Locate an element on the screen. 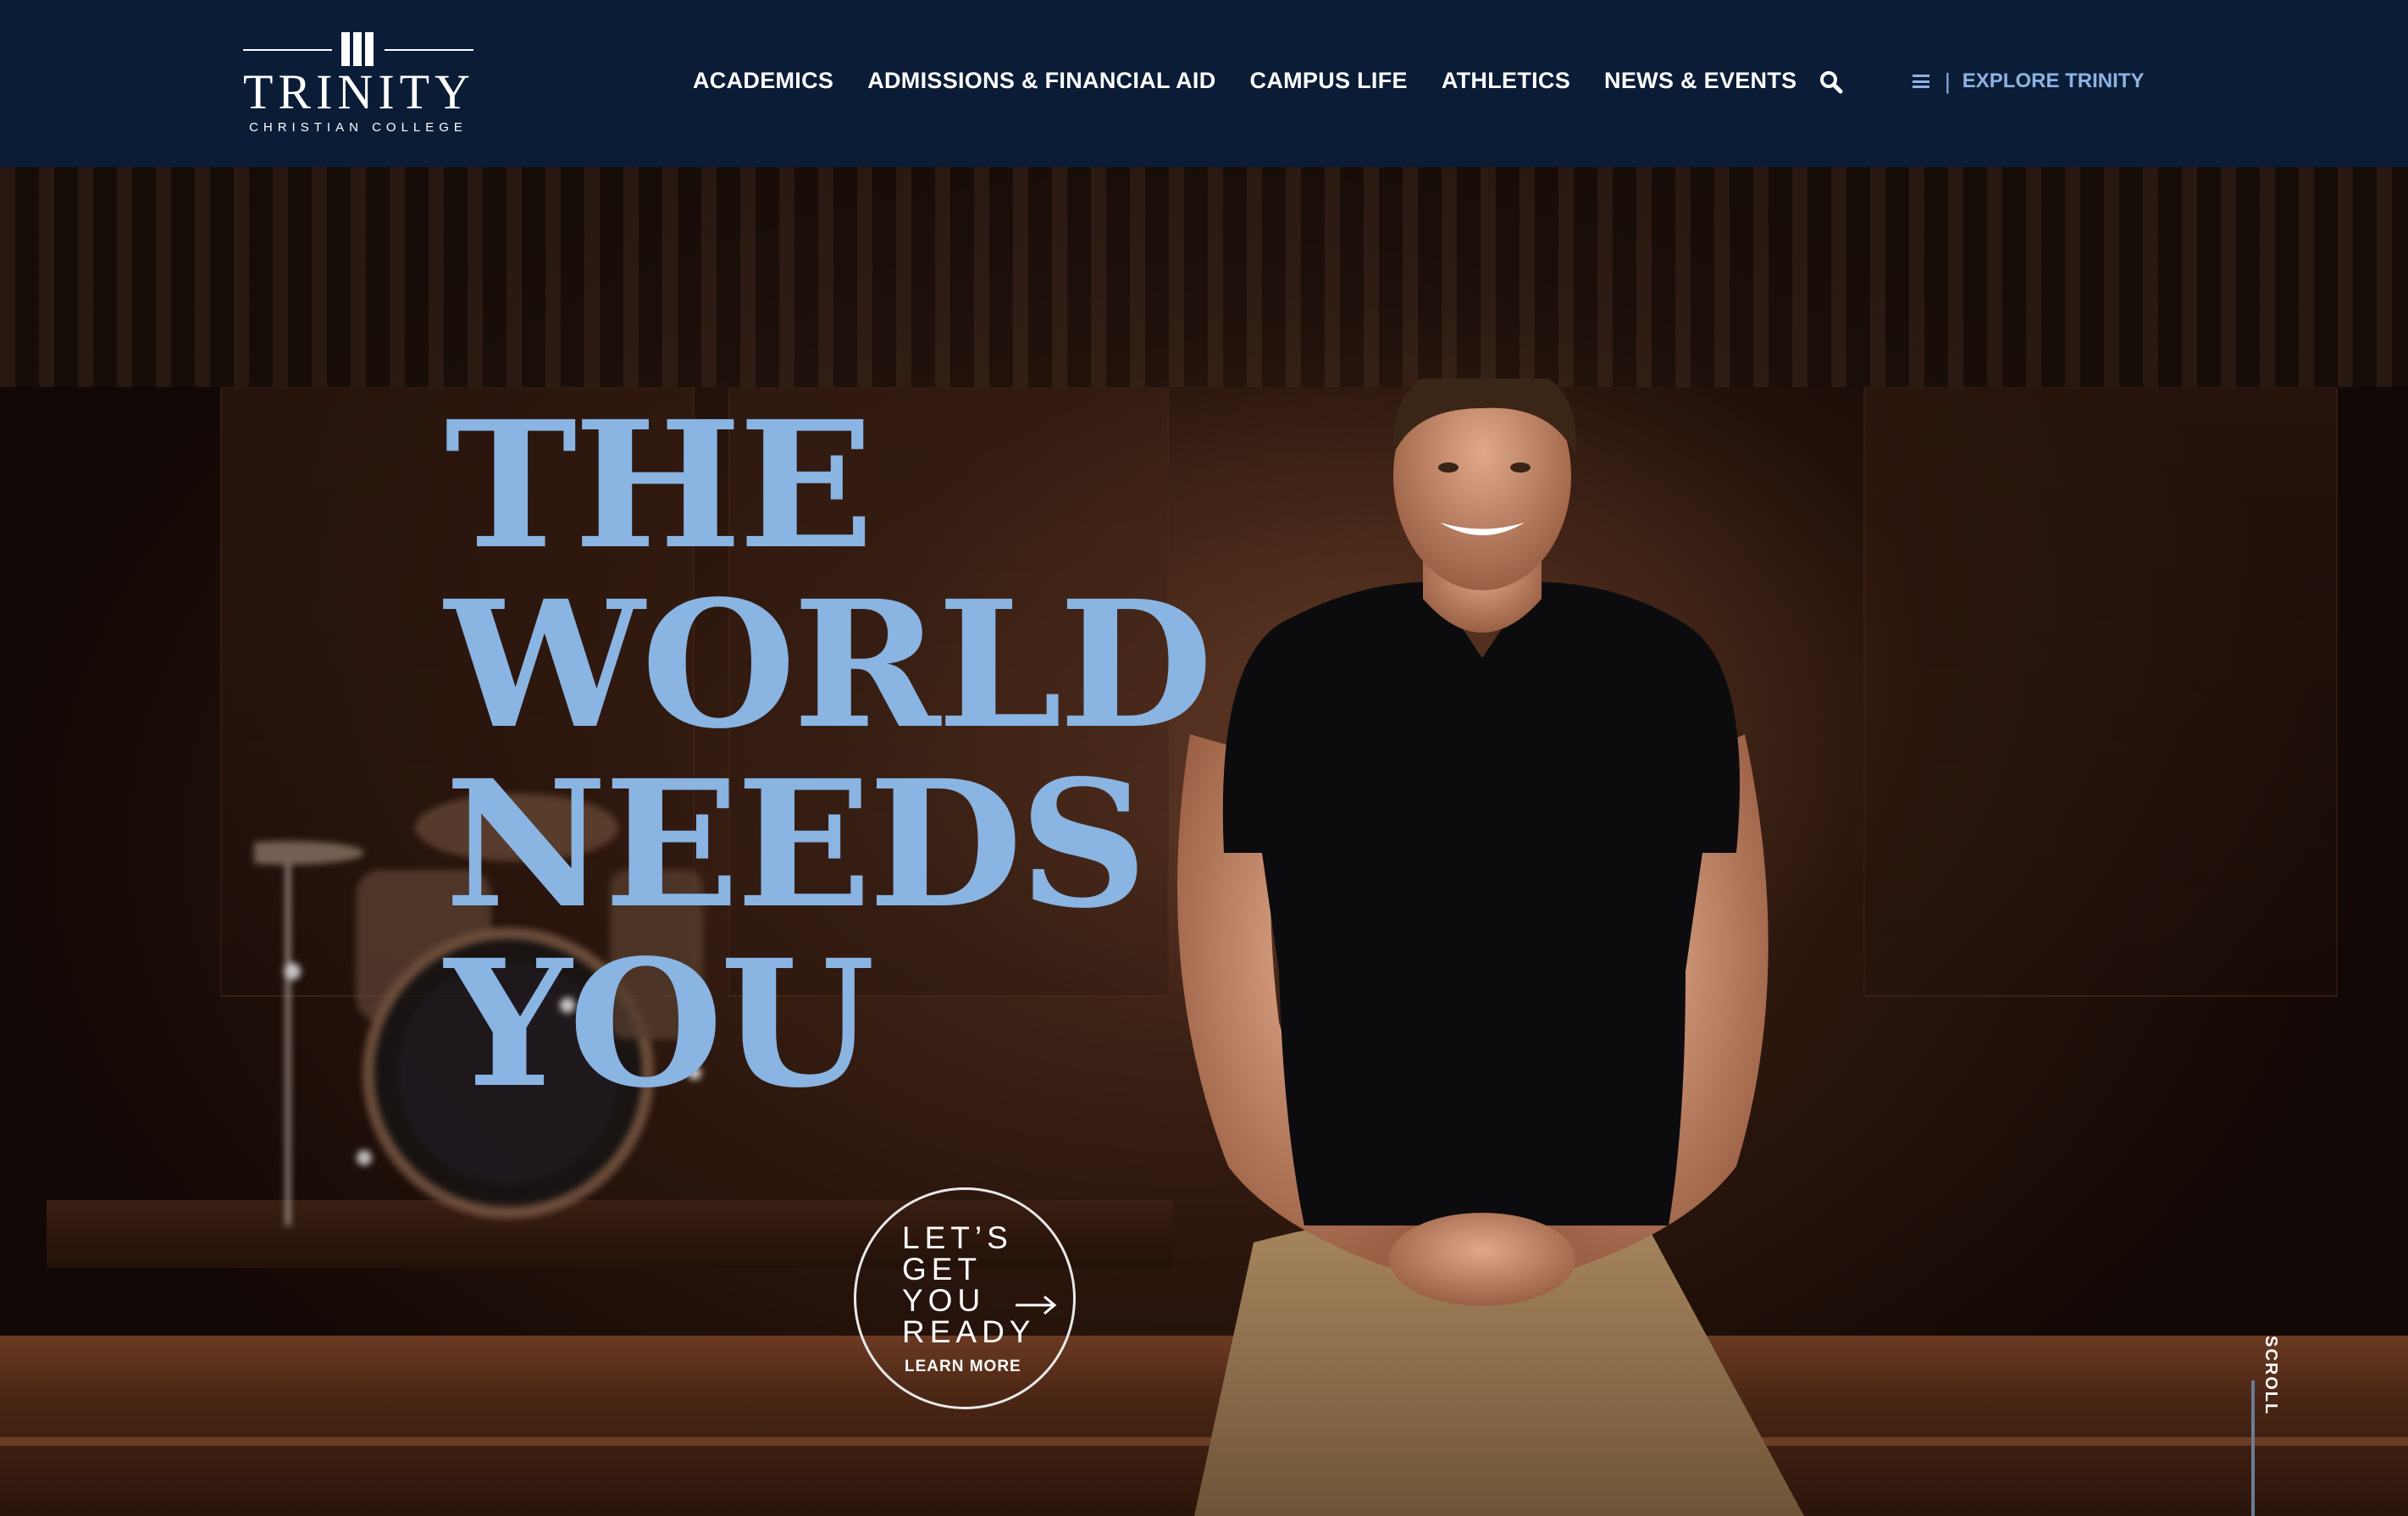 This screenshot has height=1516, width=2408. explore-label: EXPLORE TRINITY is located at coordinates (2053, 80).